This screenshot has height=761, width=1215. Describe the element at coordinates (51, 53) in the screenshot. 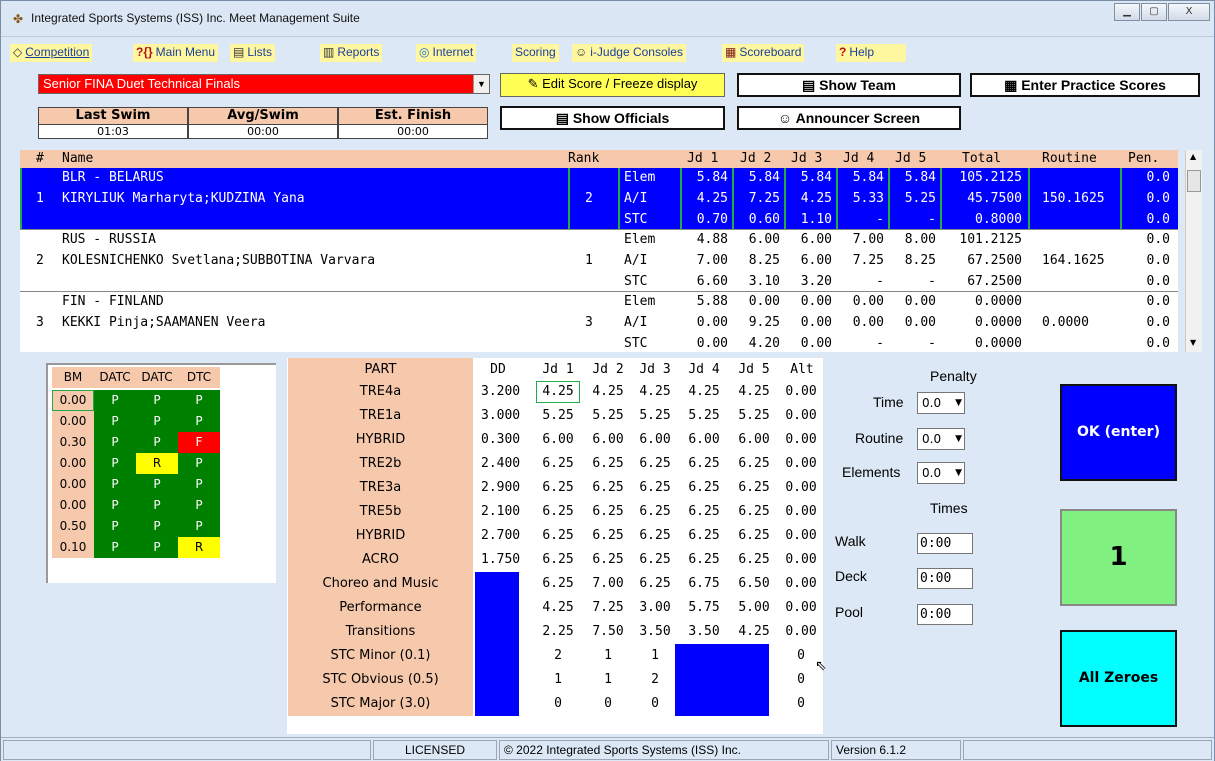

I see `menu-competition: ◇ Competition` at that location.